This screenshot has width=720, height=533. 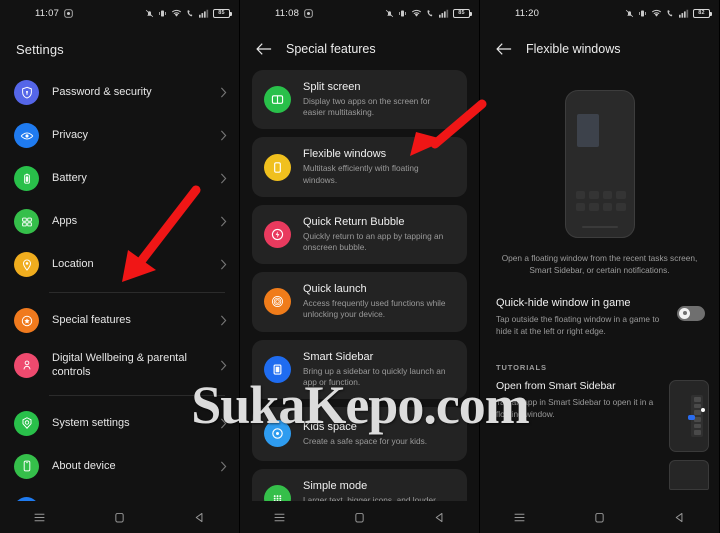 I want to click on status-time: 11:07, so click(x=47, y=13).